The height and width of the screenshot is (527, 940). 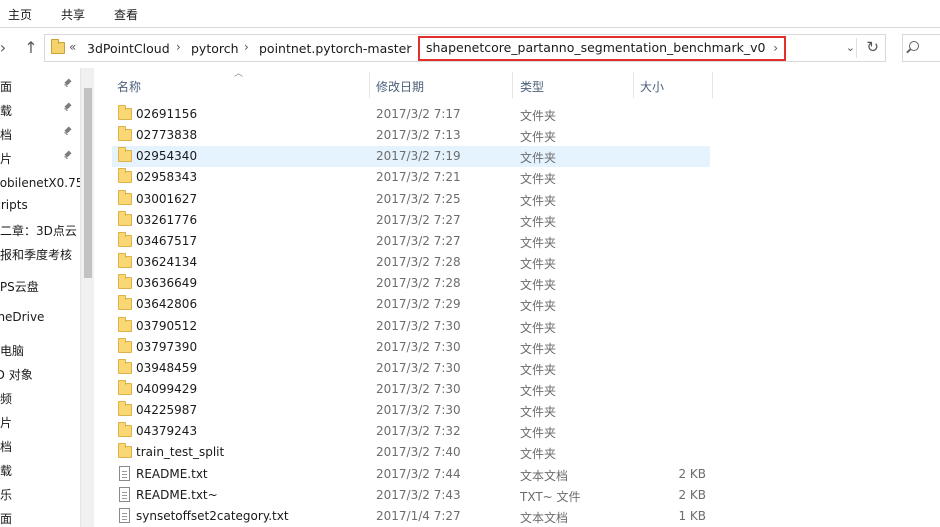 I want to click on file-type: 文本文档, so click(x=544, y=517).